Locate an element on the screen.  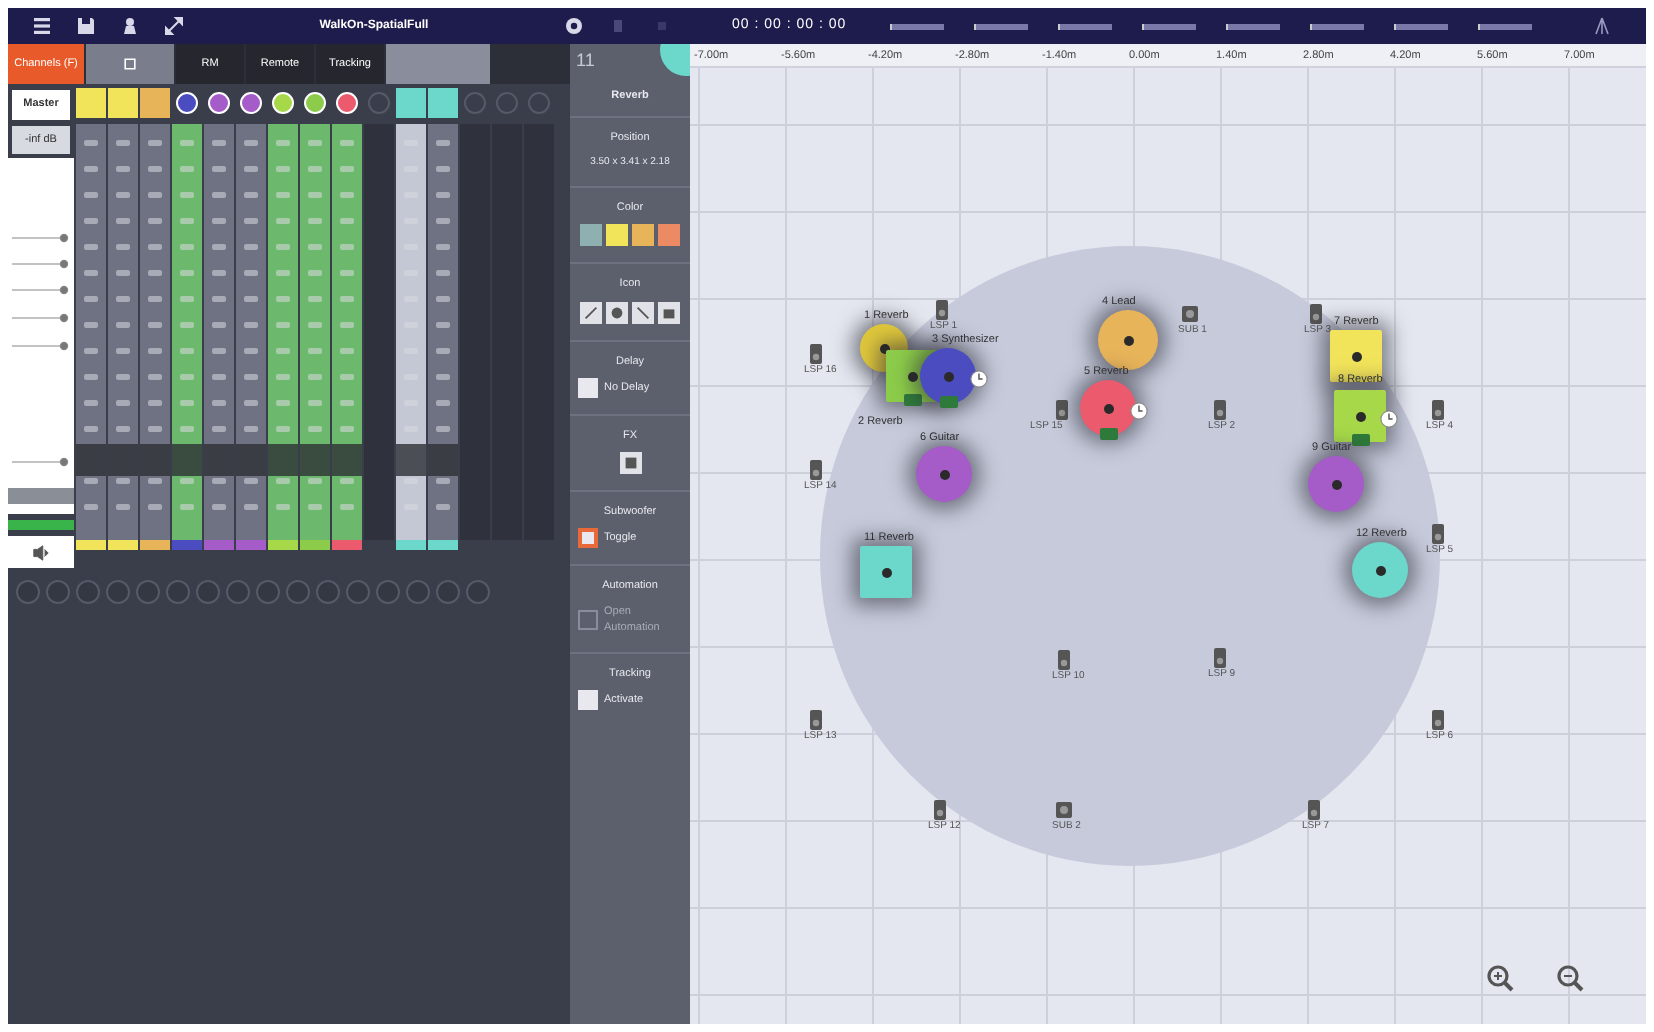
tripod-icon is located at coordinates (1602, 26).